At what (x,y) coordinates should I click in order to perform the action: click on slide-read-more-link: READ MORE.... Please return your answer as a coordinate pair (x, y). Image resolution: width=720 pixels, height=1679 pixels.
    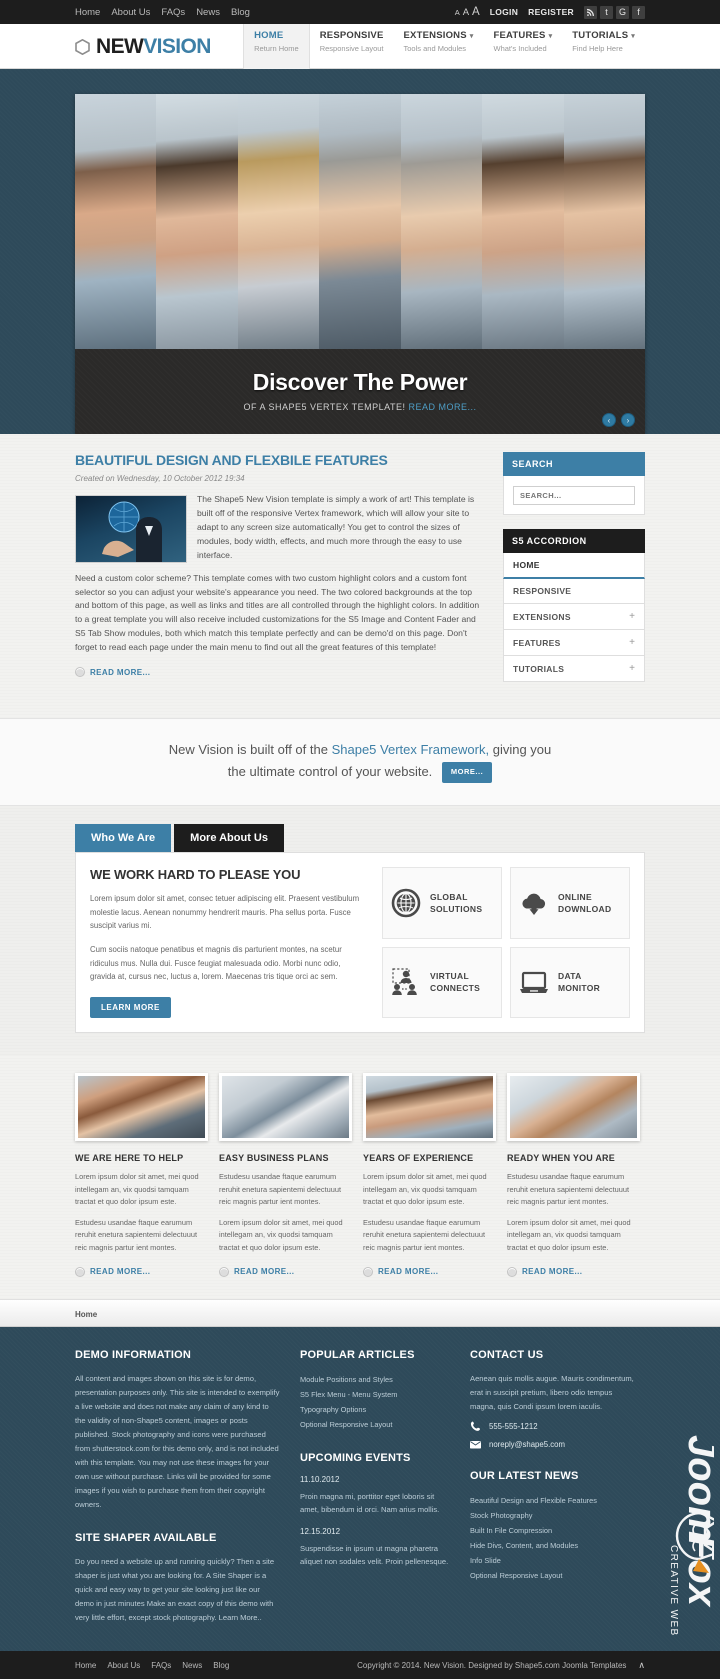
    Looking at the image, I should click on (443, 407).